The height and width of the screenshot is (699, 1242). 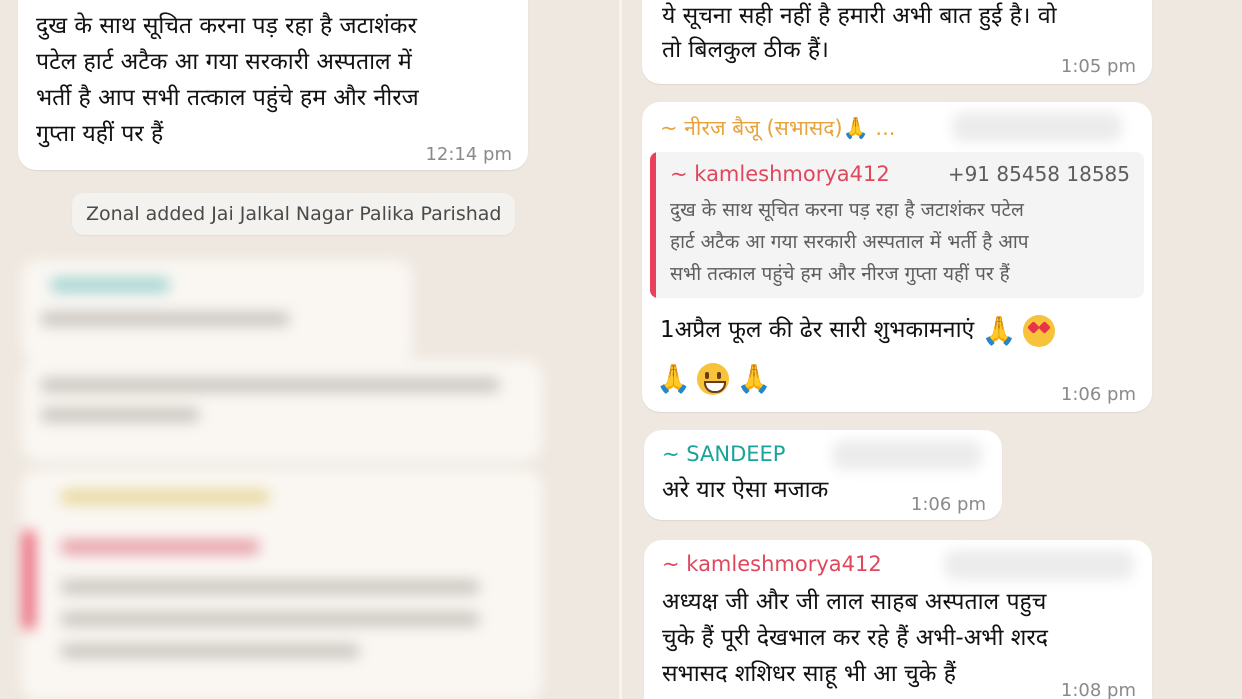 I want to click on message-line: दुख के साथ सूचित करना पड़ रहा है जटाशंकर, so click(x=226, y=26).